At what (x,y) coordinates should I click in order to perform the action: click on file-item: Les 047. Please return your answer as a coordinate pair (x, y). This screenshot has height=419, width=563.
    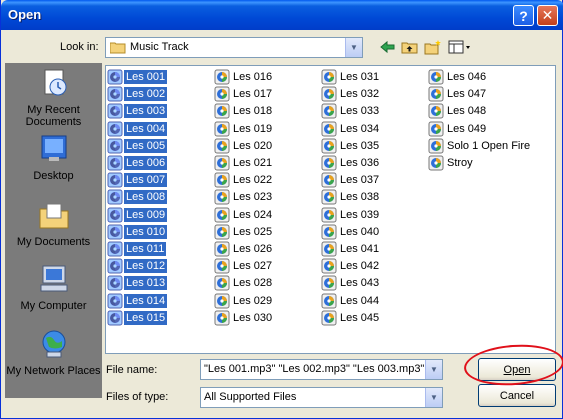
    Looking at the image, I should click on (479, 94).